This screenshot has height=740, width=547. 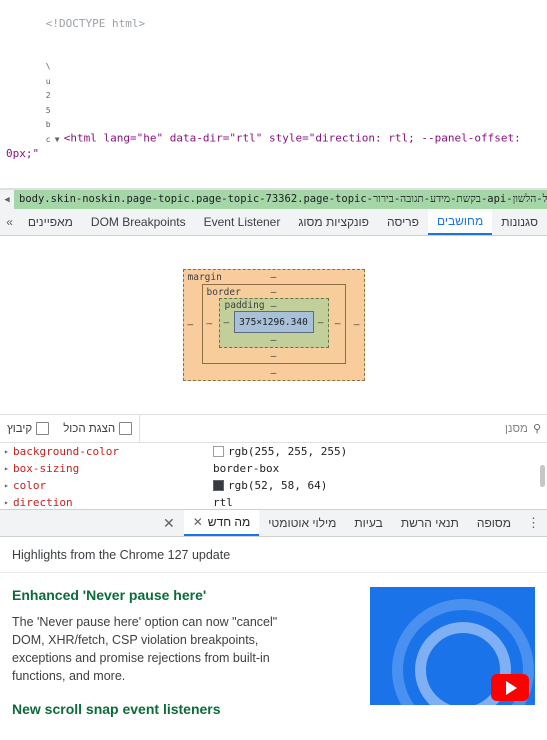 What do you see at coordinates (138, 222) in the screenshot?
I see `tab-dom-breakpoints: DOM Breakpoints` at bounding box center [138, 222].